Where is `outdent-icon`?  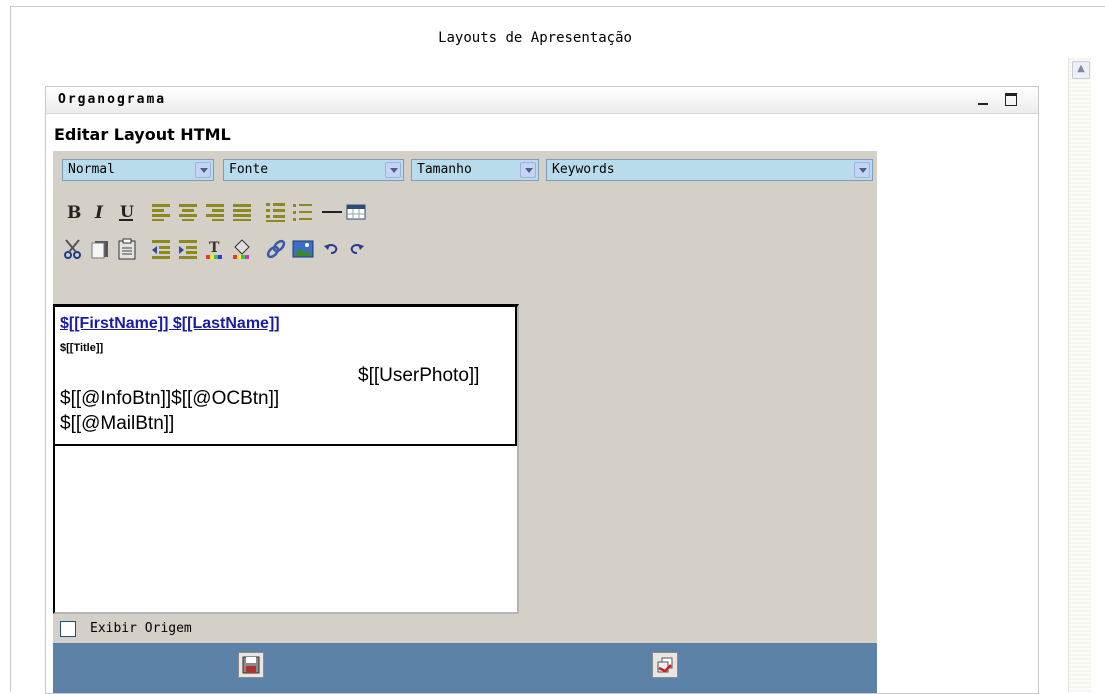
outdent-icon is located at coordinates (161, 249).